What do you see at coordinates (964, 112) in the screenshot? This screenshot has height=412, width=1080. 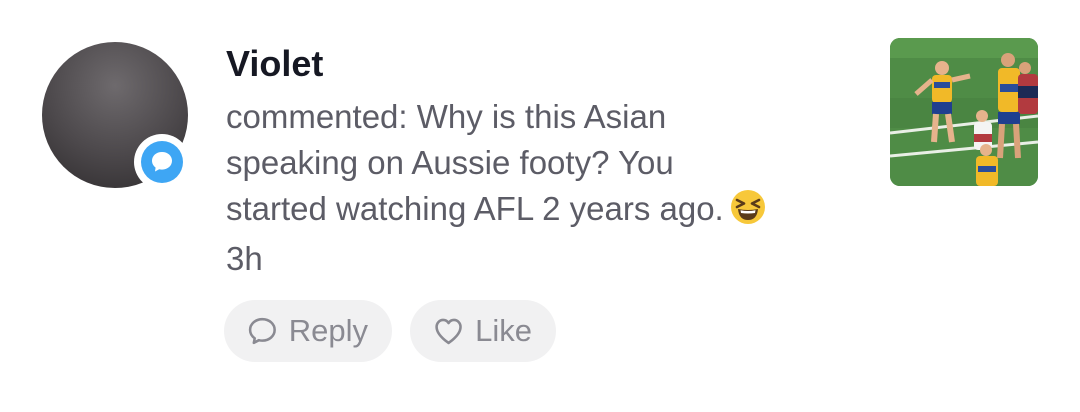 I see `video-thumbnail` at bounding box center [964, 112].